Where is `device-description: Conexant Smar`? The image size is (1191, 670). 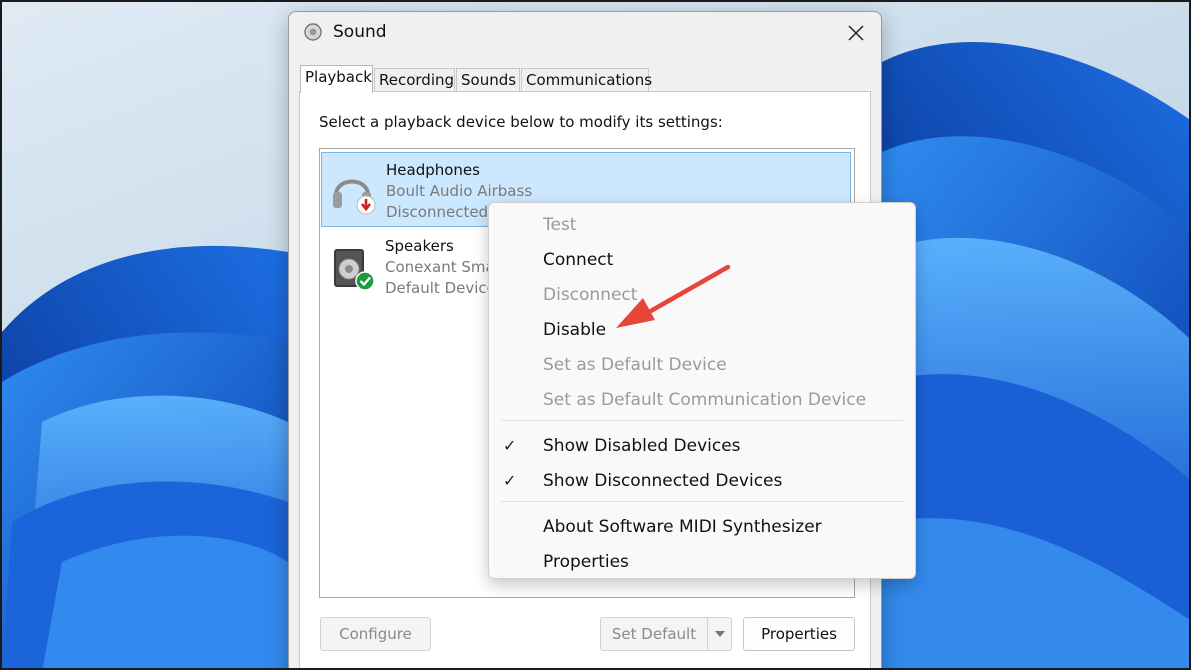 device-description: Conexant Smar is located at coordinates (443, 267).